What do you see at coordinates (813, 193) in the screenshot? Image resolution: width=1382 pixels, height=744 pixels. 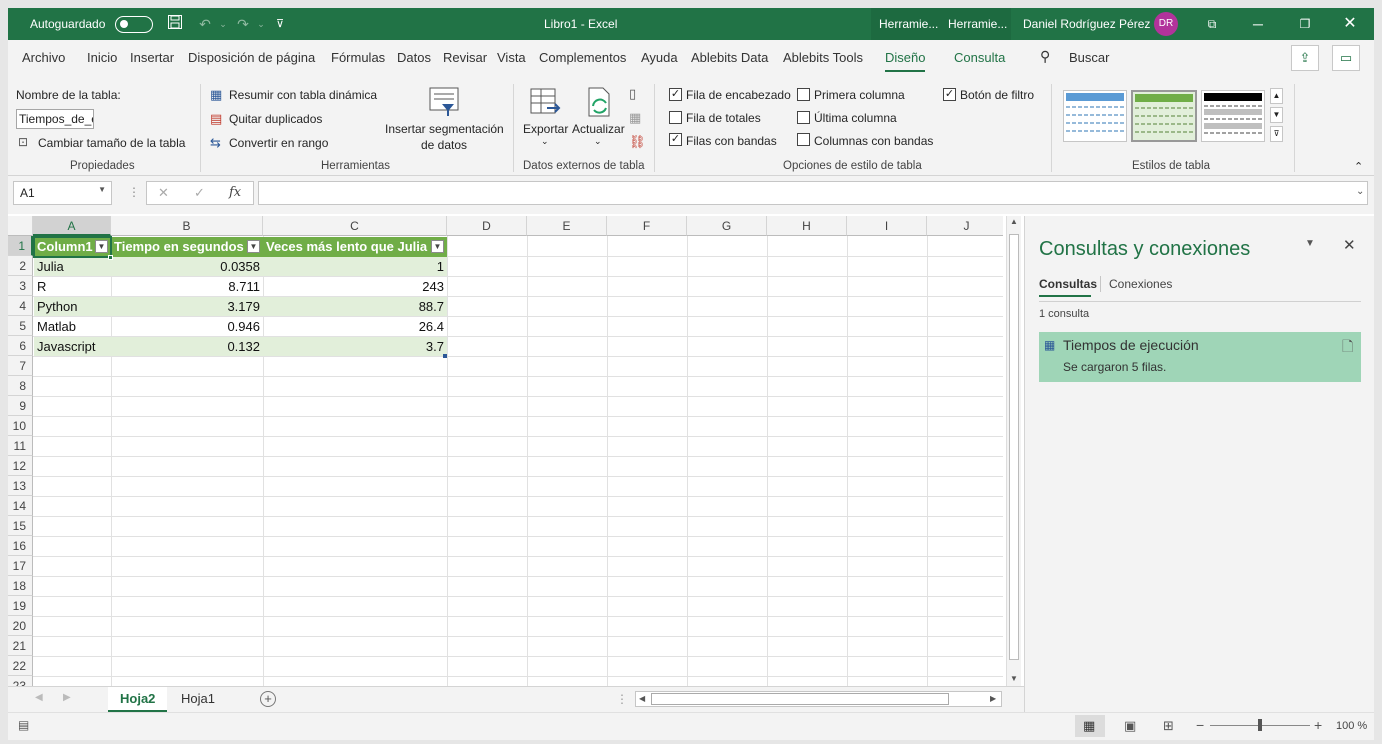 I see `formula-input` at bounding box center [813, 193].